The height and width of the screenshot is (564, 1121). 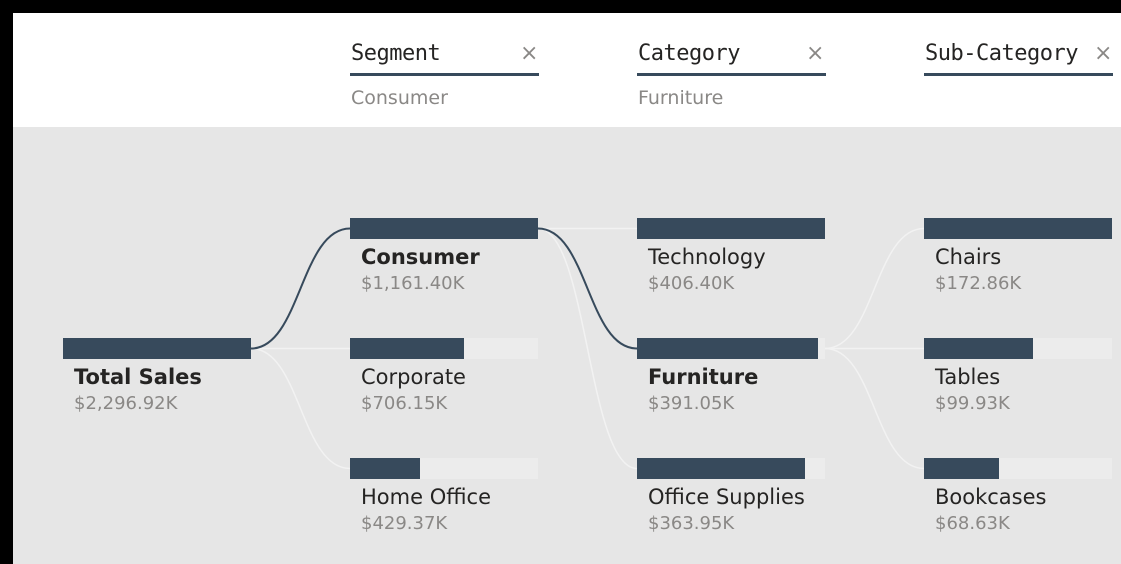 What do you see at coordinates (691, 523) in the screenshot?
I see `node-office-supplies-value: $363.95K` at bounding box center [691, 523].